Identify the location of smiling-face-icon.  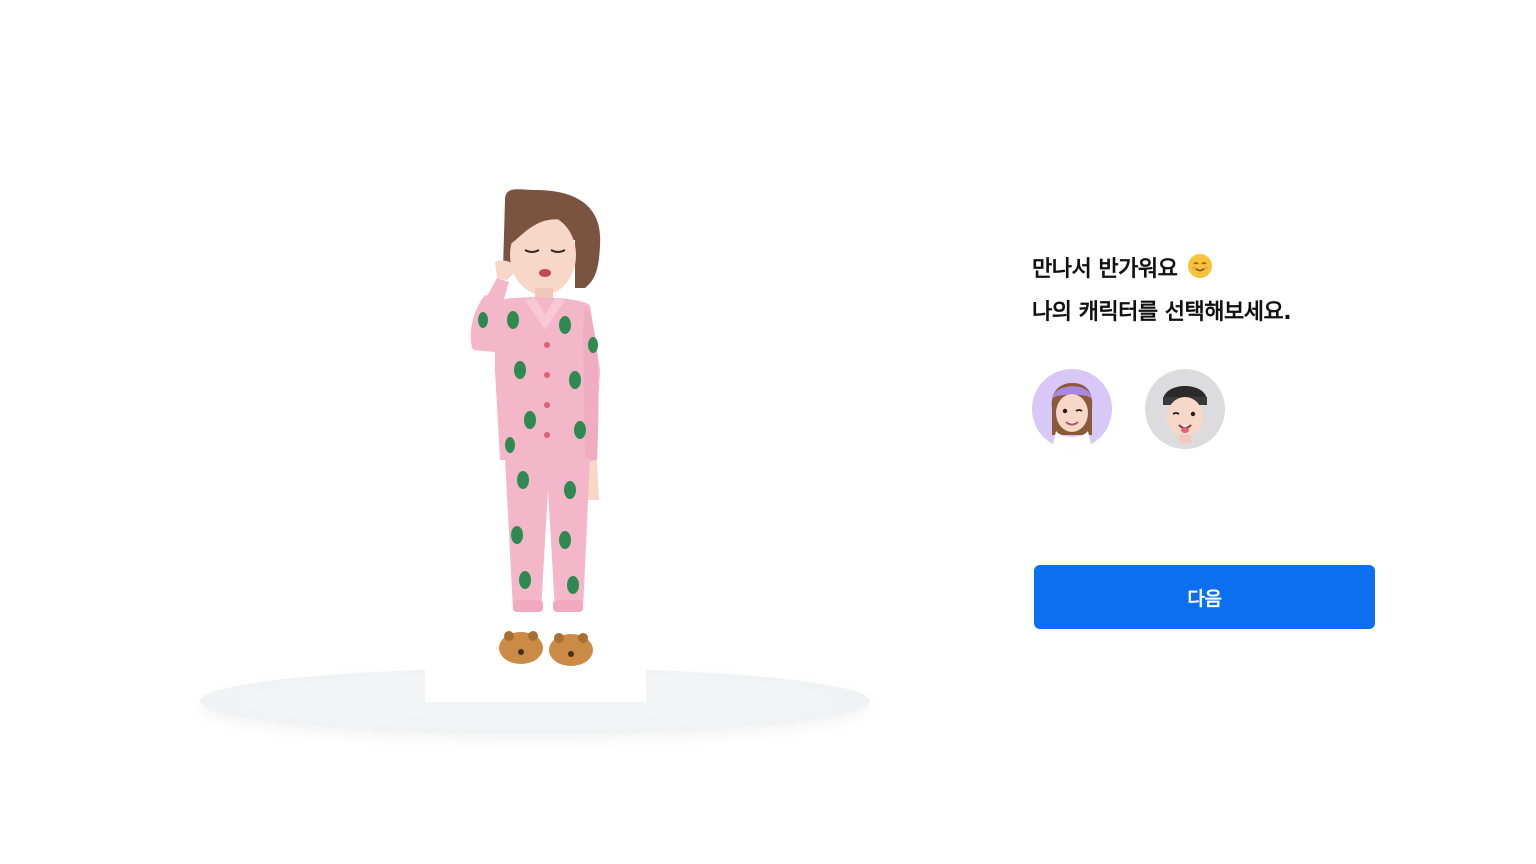
(1200, 273).